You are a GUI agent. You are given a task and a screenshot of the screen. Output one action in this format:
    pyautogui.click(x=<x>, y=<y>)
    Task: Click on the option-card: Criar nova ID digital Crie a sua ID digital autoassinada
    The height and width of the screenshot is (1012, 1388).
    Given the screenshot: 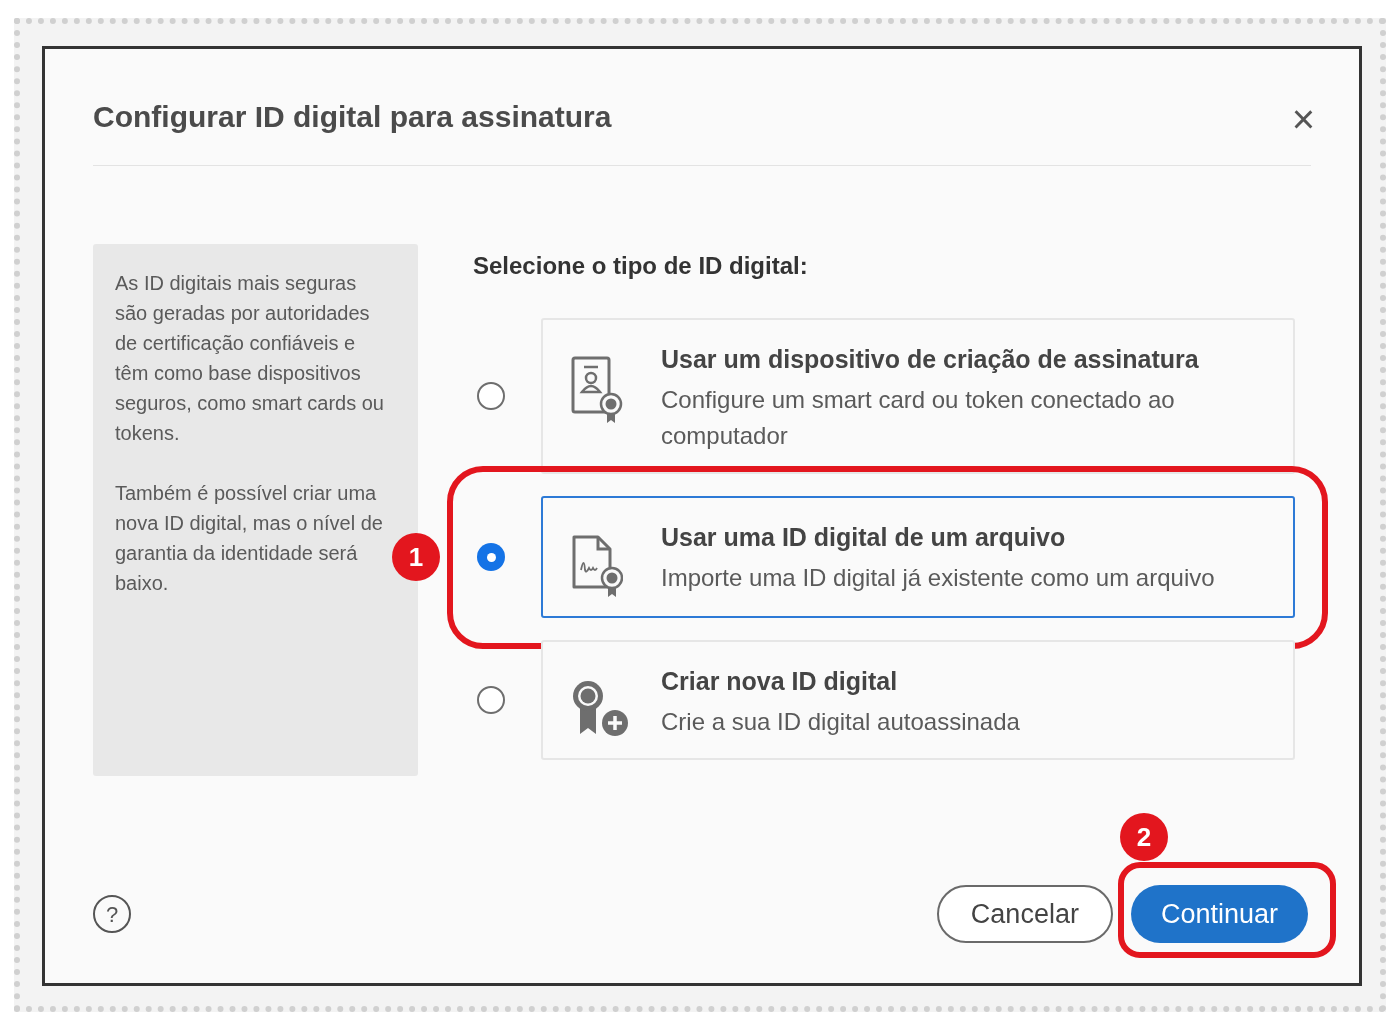 What is the action you would take?
    pyautogui.click(x=918, y=700)
    